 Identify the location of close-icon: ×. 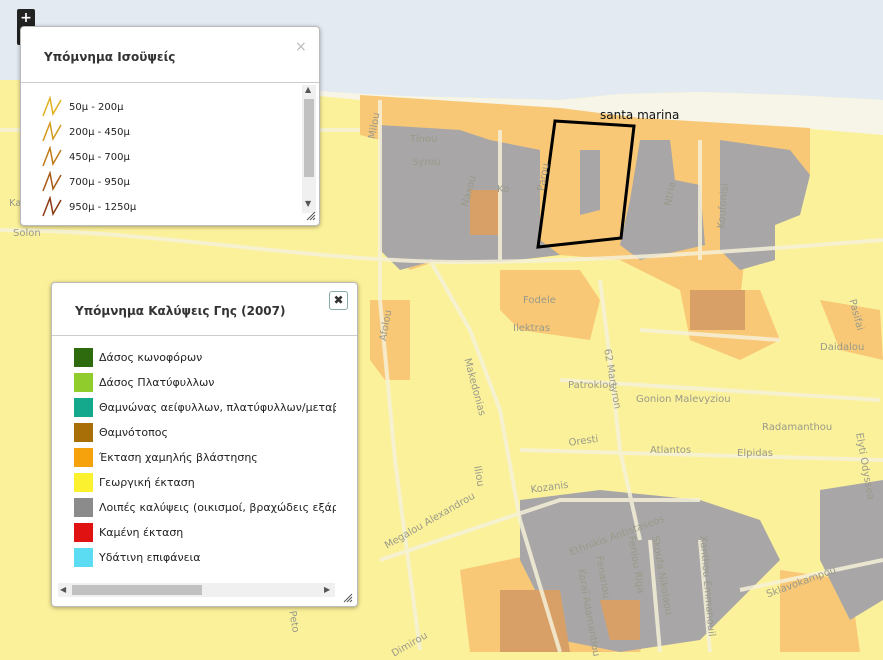
(301, 47).